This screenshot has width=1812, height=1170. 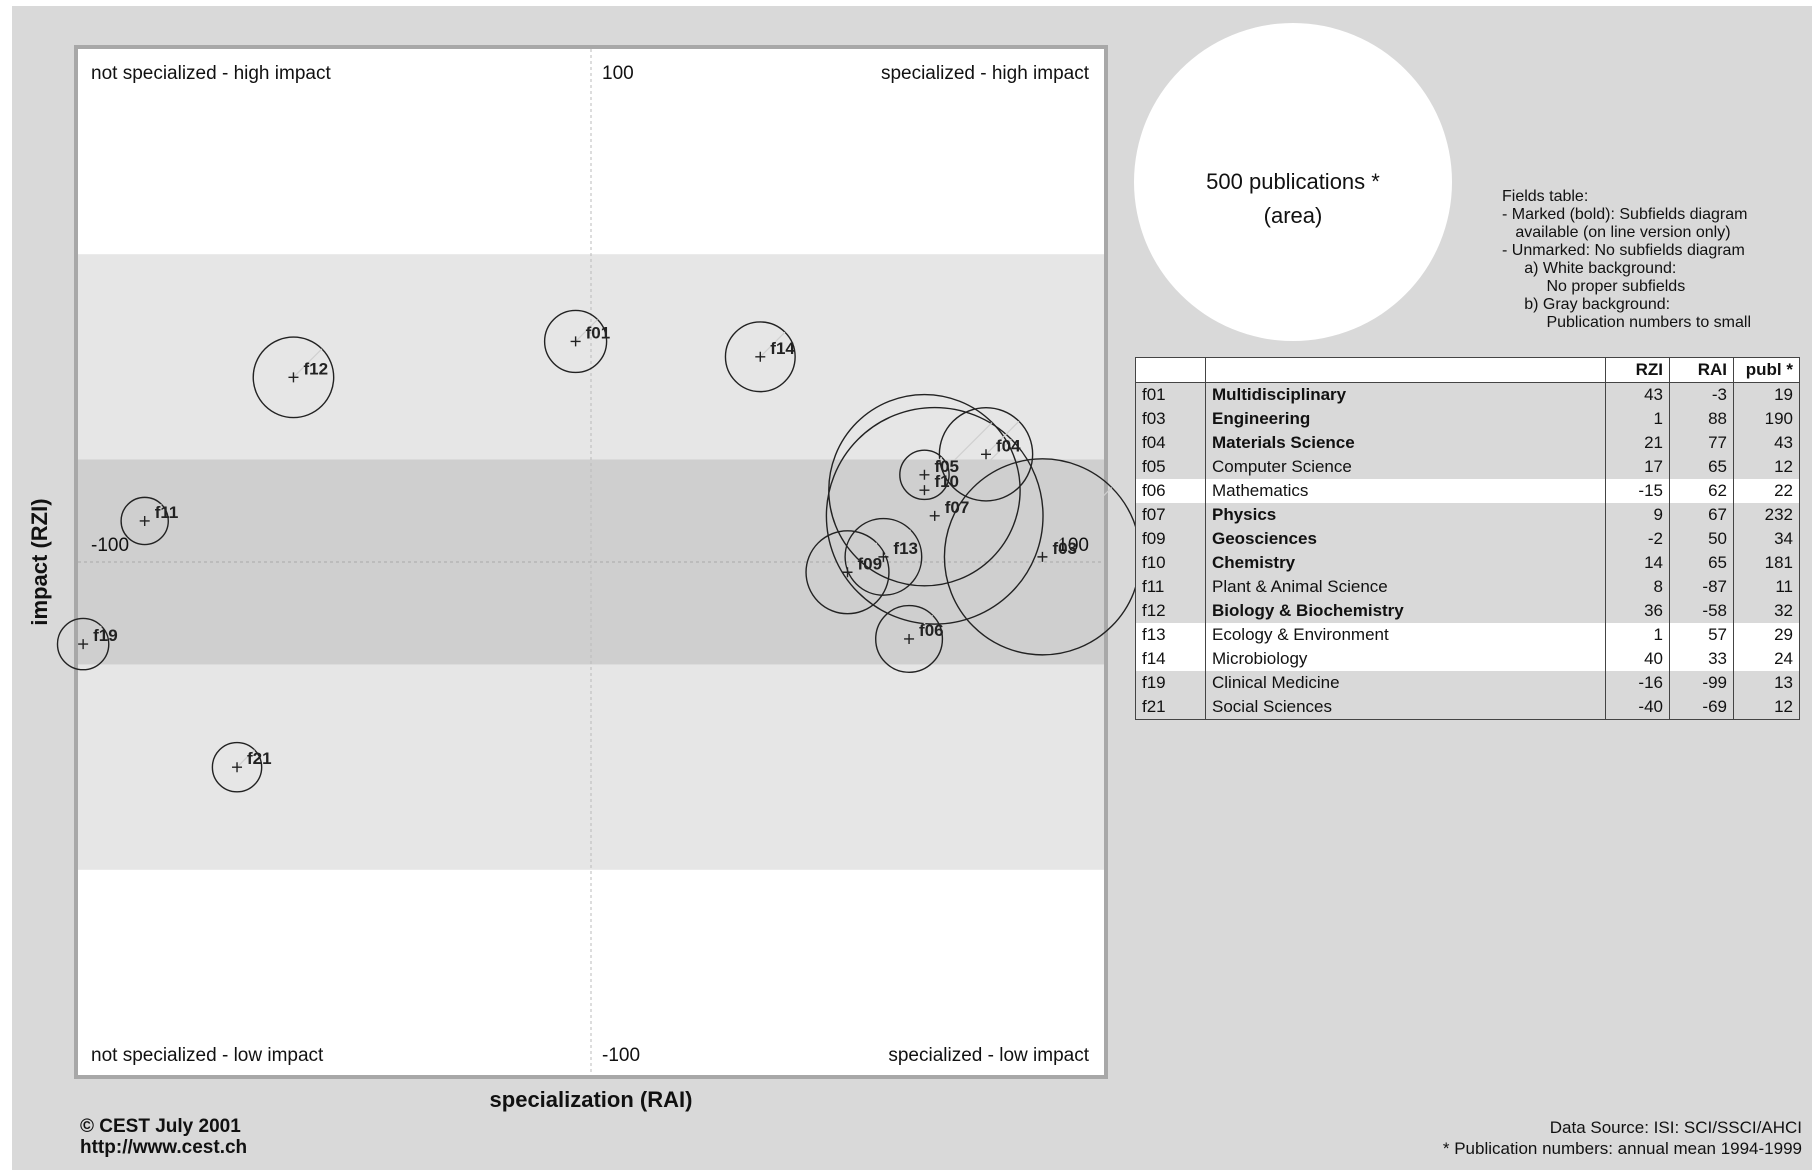 What do you see at coordinates (1170, 370) in the screenshot?
I see `col-header-code` at bounding box center [1170, 370].